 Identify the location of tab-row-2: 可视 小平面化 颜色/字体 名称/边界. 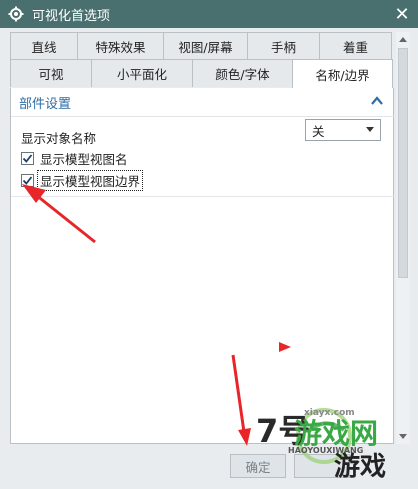
(201, 74).